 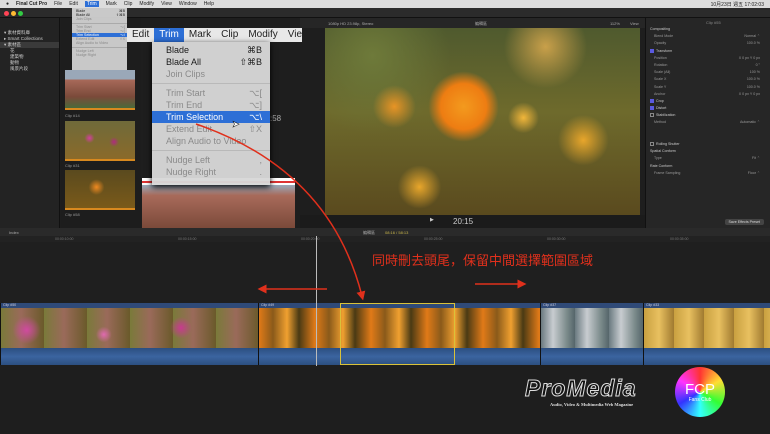 I want to click on curved-arrow, so click(x=280, y=212).